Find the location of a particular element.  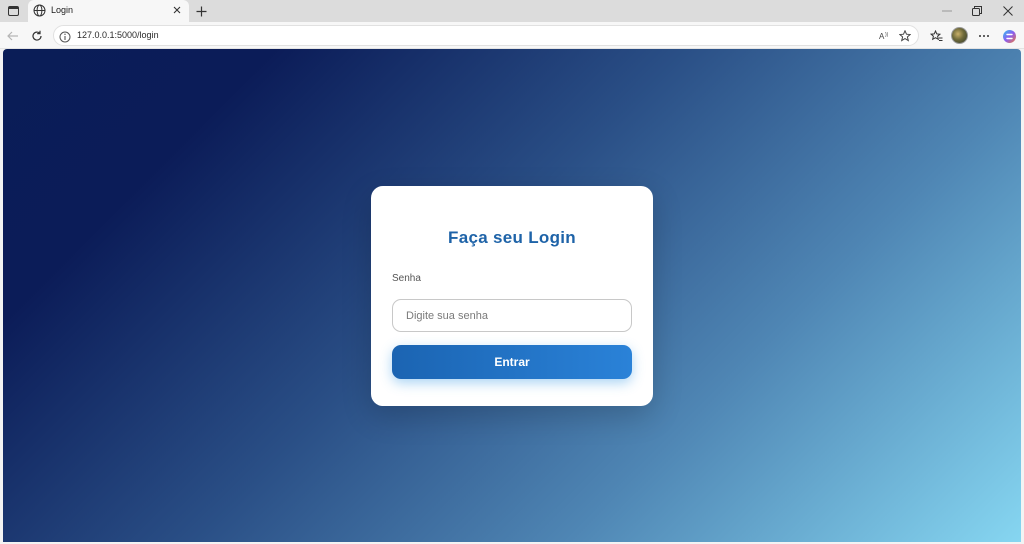

window-close-icon is located at coordinates (1008, 11).